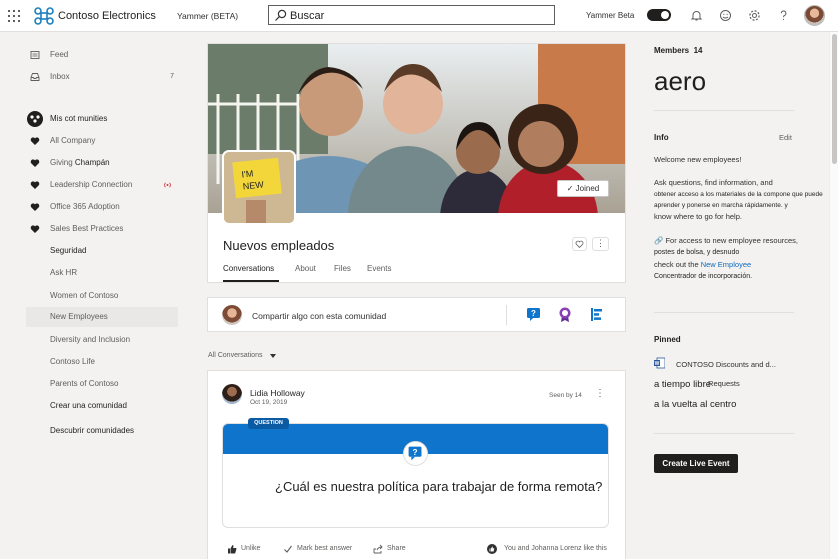  Describe the element at coordinates (696, 15) in the screenshot. I see `bell-icon` at that location.